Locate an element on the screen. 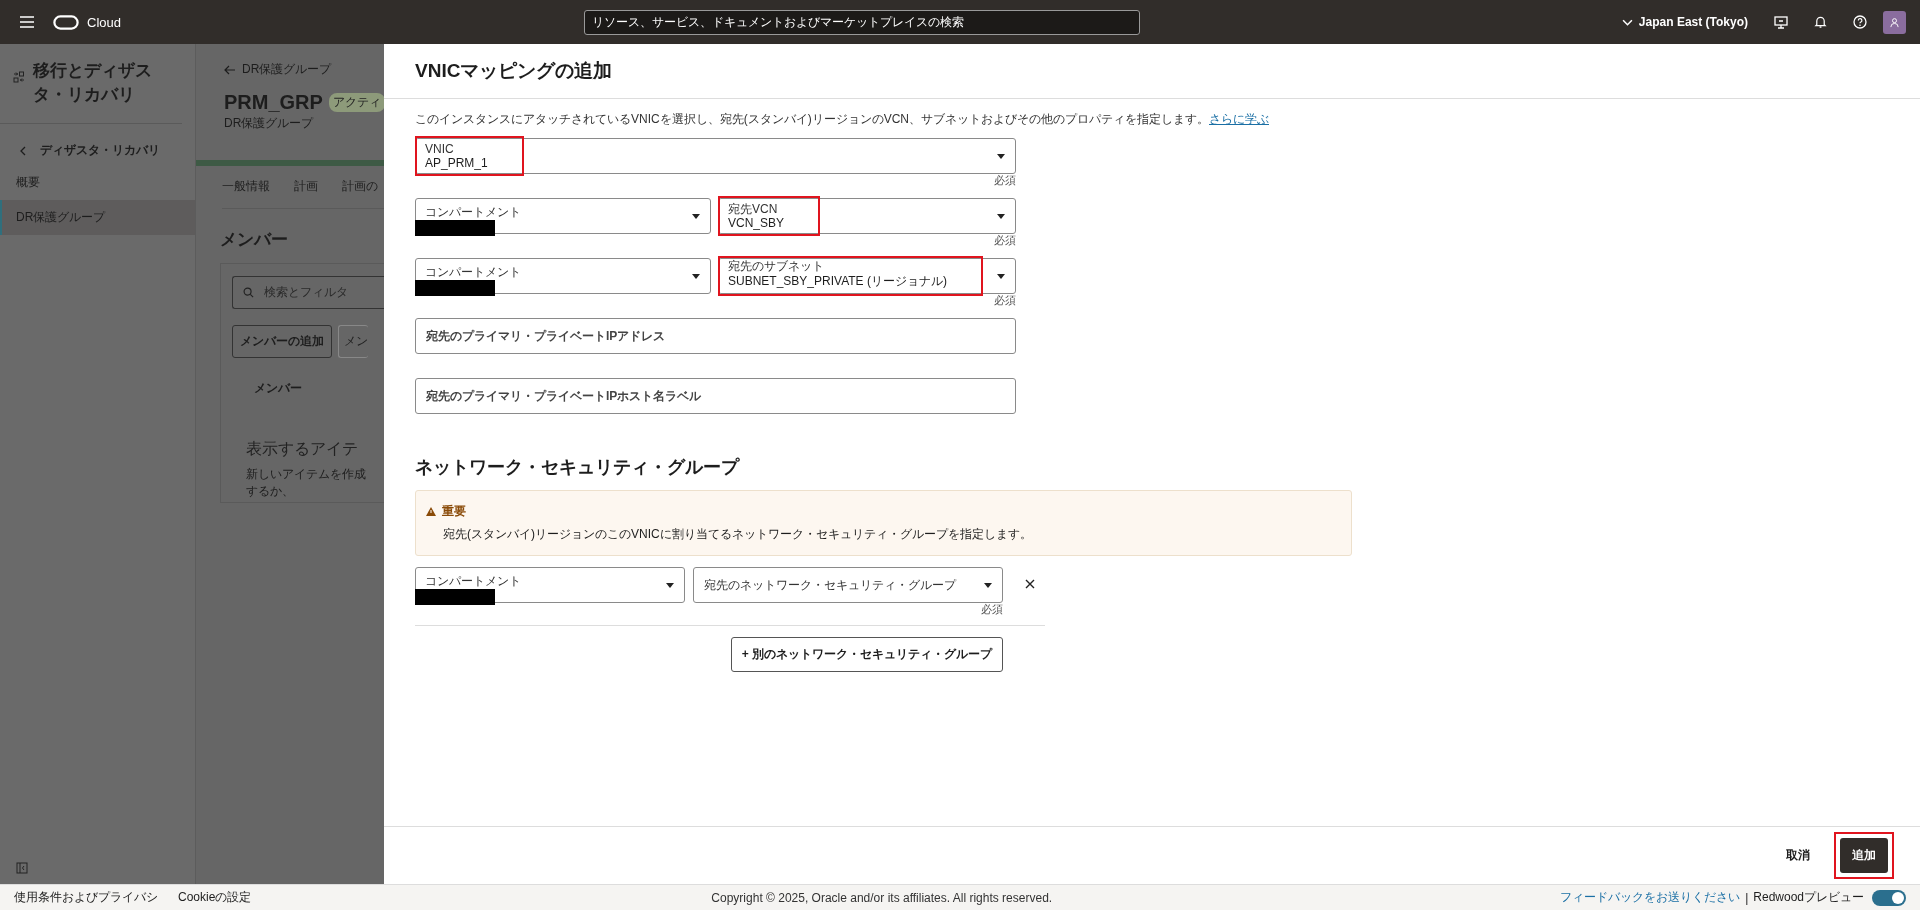 The height and width of the screenshot is (910, 1920). notice-heading: 重要 is located at coordinates (454, 511).